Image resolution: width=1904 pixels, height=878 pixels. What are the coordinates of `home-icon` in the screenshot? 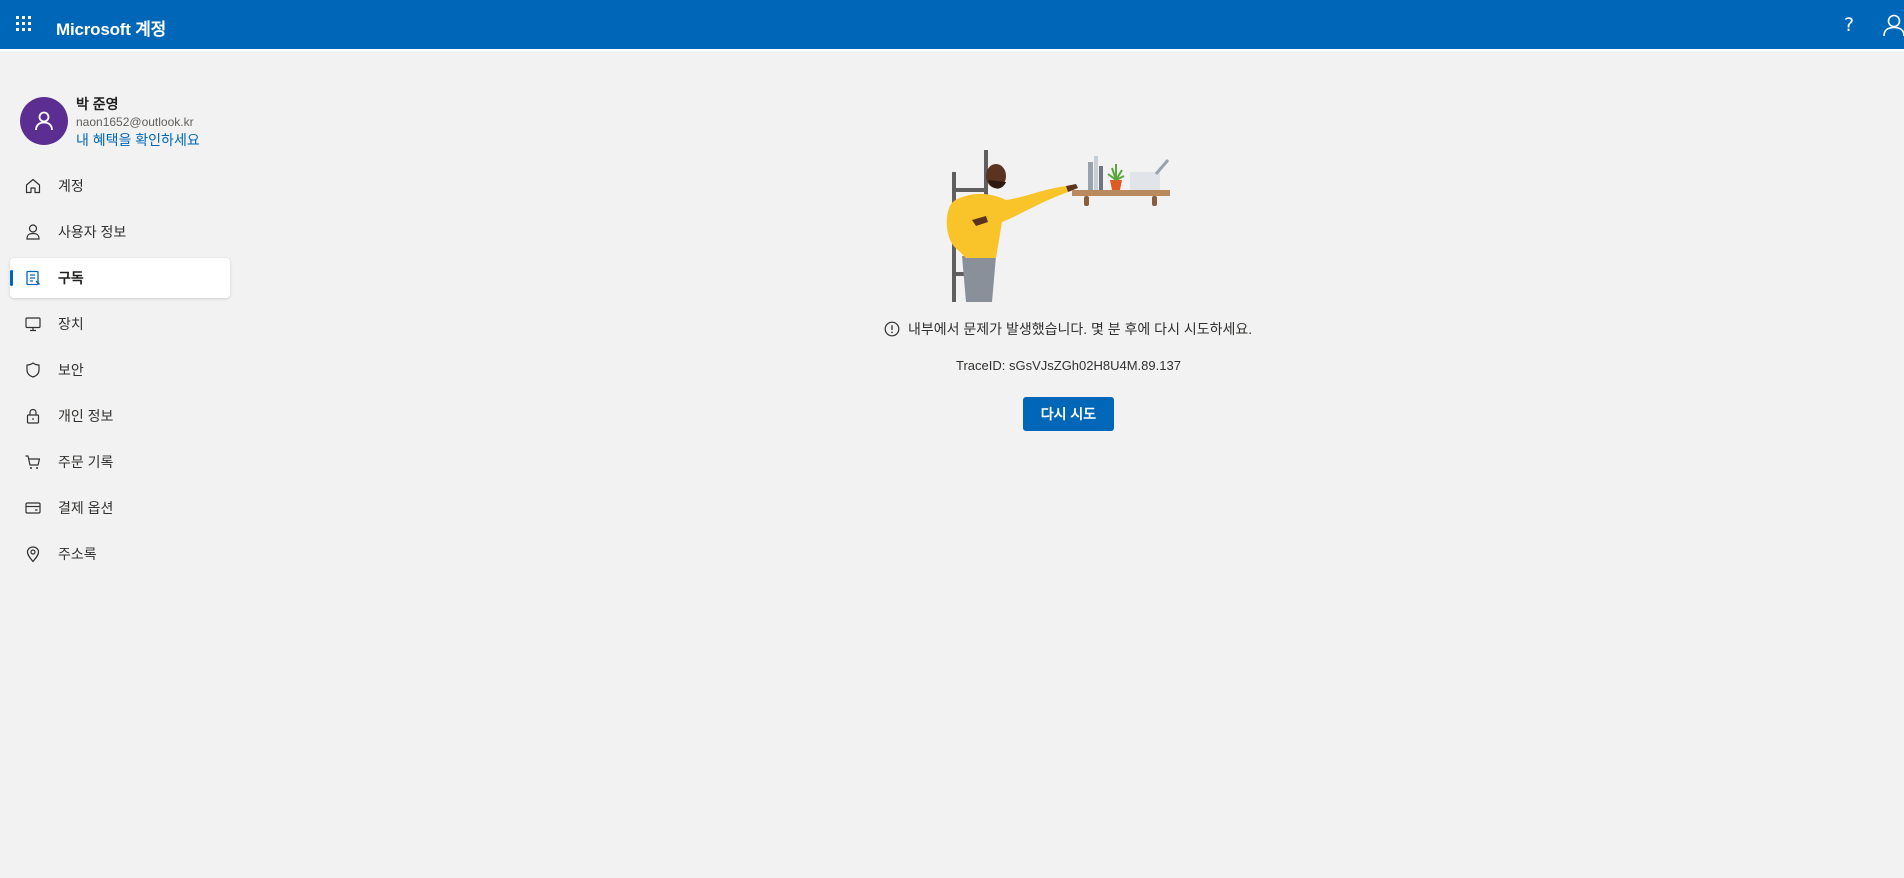 It's located at (33, 186).